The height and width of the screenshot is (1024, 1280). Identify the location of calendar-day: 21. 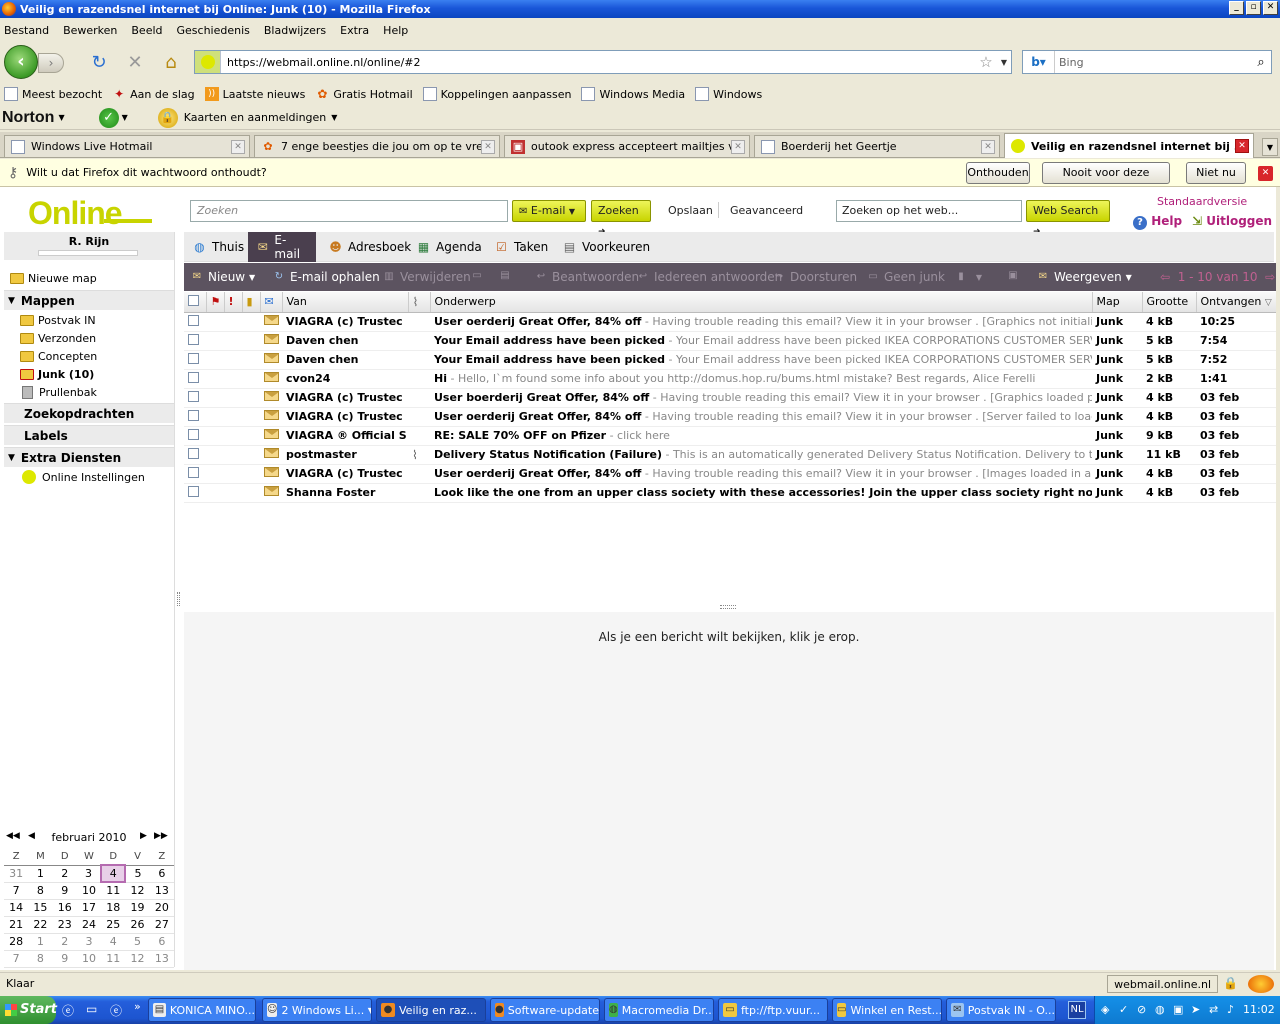
(16, 925).